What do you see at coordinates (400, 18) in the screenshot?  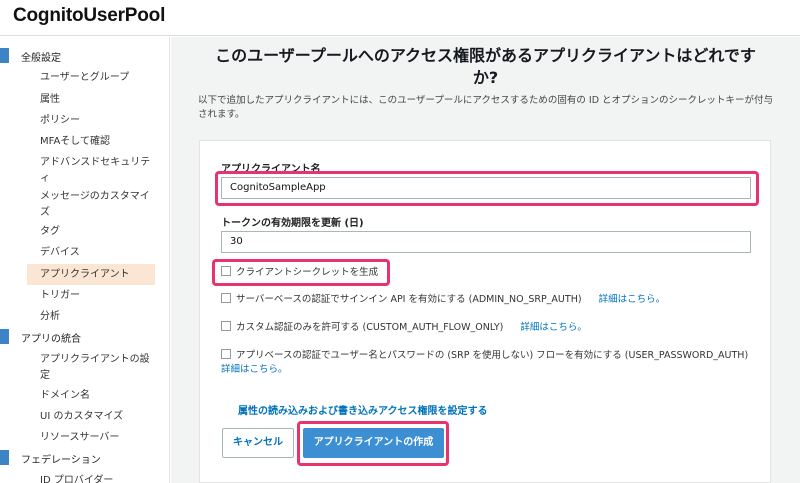 I see `top-bar: CognitoUserPool` at bounding box center [400, 18].